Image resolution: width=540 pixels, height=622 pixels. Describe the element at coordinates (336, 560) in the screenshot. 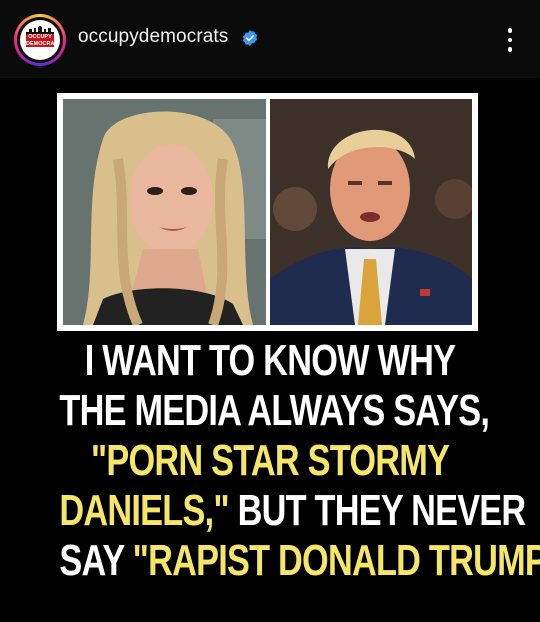

I see `headline-line-5-highlight: "RAPIST DONALD TRUMP."` at that location.